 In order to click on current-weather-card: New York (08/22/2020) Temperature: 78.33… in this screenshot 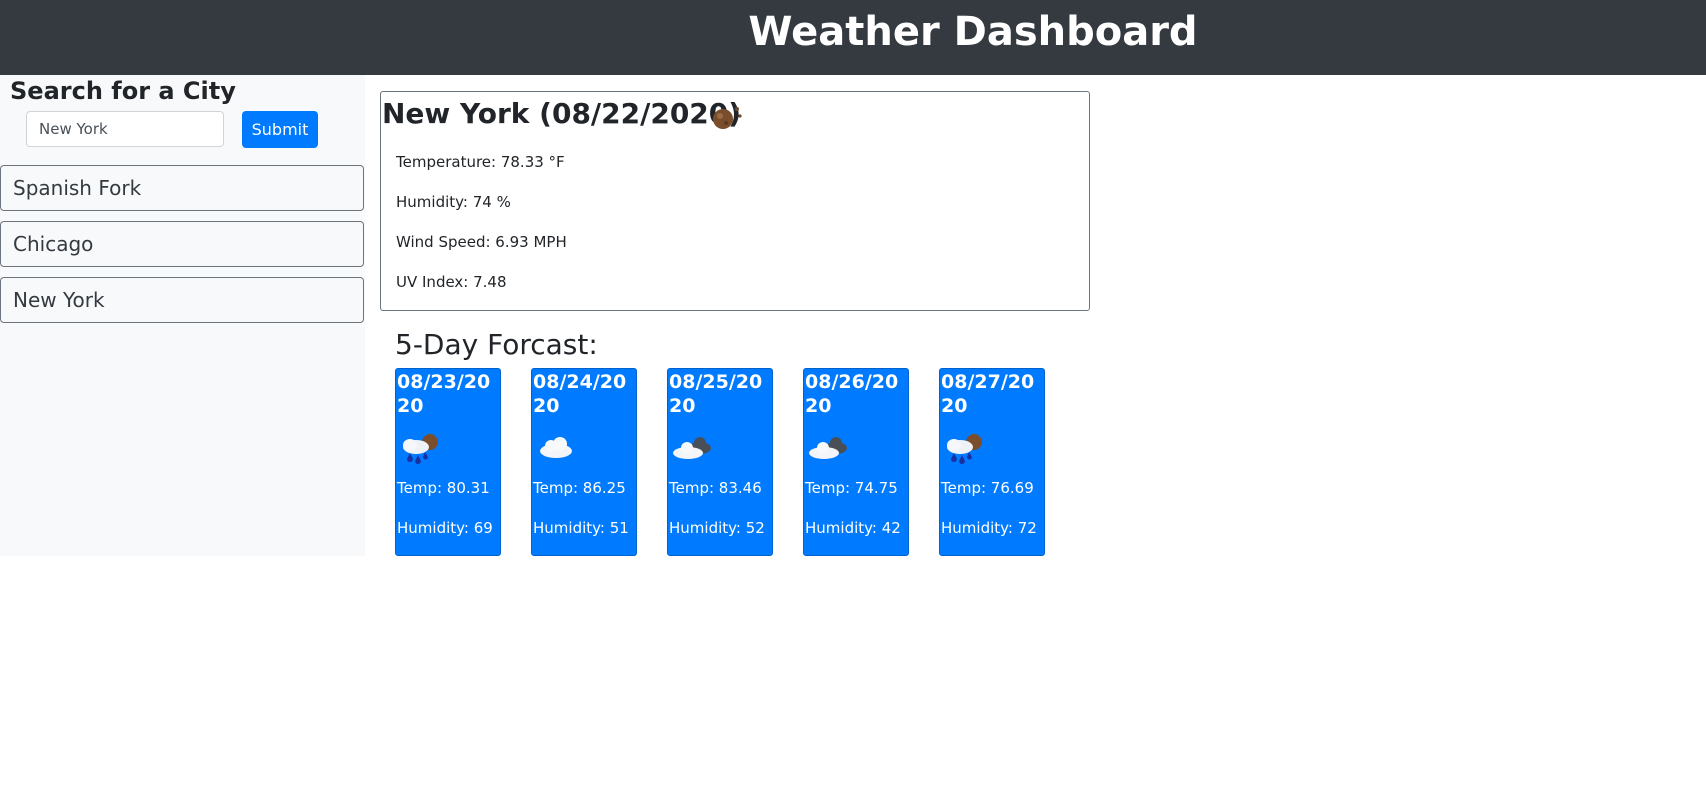, I will do `click(735, 201)`.